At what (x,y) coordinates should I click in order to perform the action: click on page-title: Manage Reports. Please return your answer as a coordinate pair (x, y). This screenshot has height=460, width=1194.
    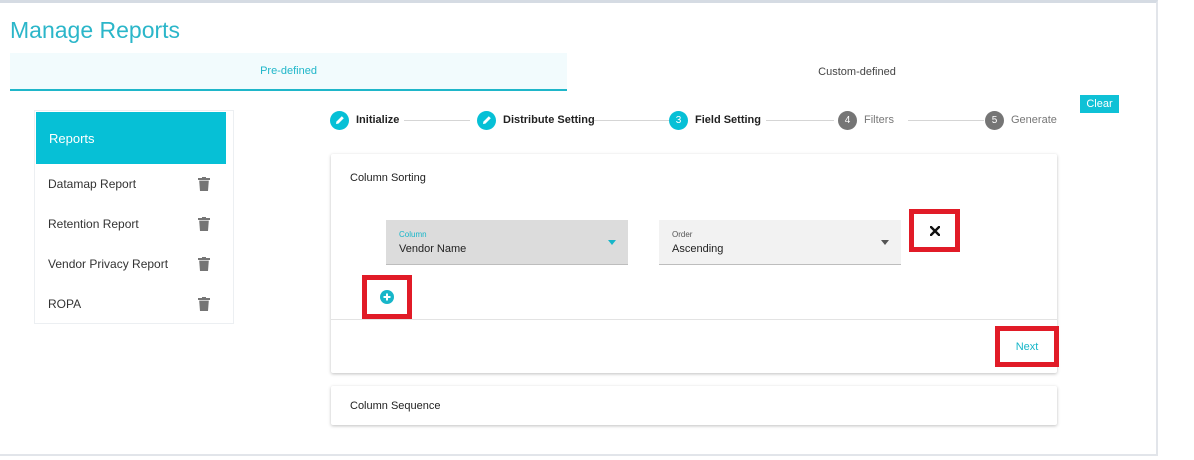
    Looking at the image, I should click on (95, 30).